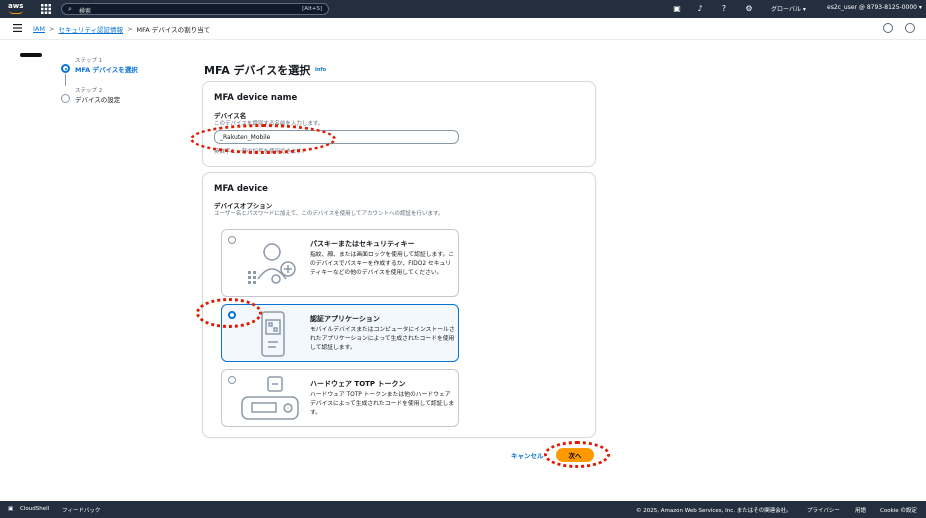 The image size is (926, 518). I want to click on aws-smile-mark, so click(16, 12).